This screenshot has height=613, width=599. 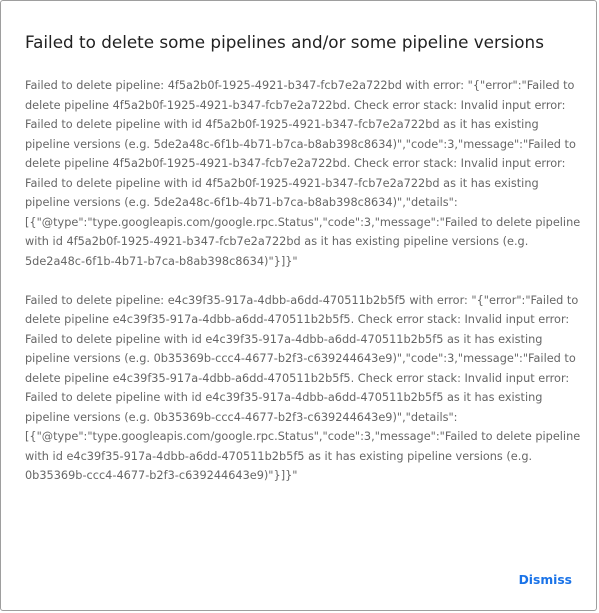 What do you see at coordinates (545, 580) in the screenshot?
I see `dismiss-button: Dismiss` at bounding box center [545, 580].